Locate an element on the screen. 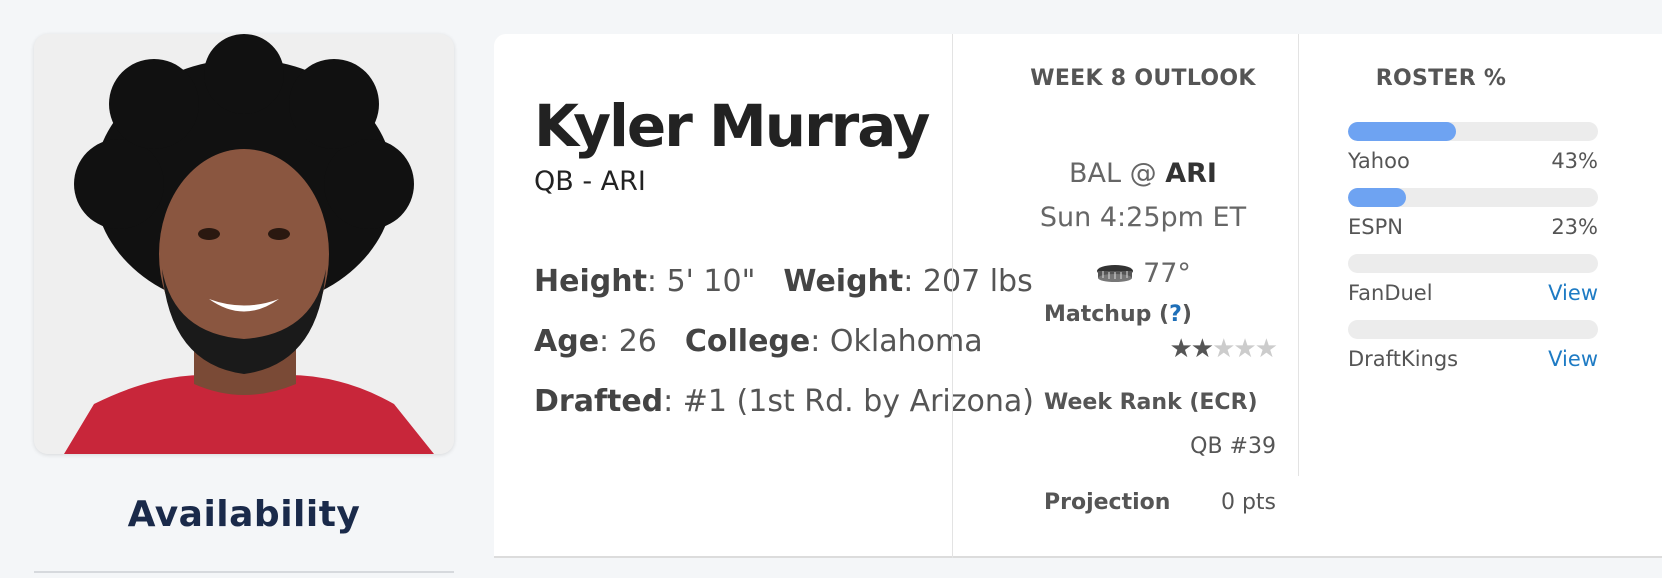  matchup-help-link: ? is located at coordinates (1175, 314).